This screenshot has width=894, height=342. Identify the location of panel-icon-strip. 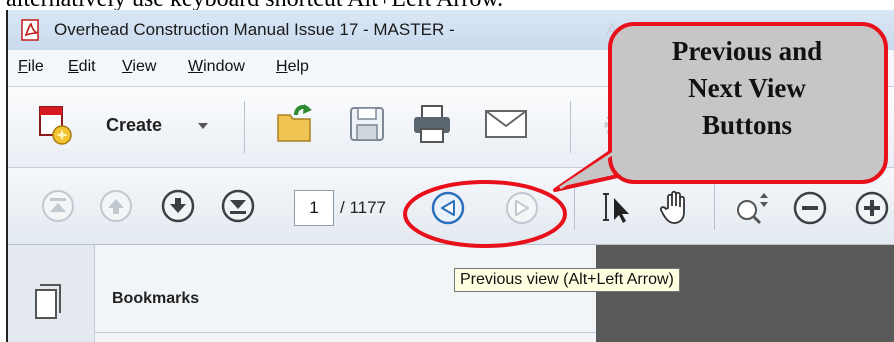
(51, 293).